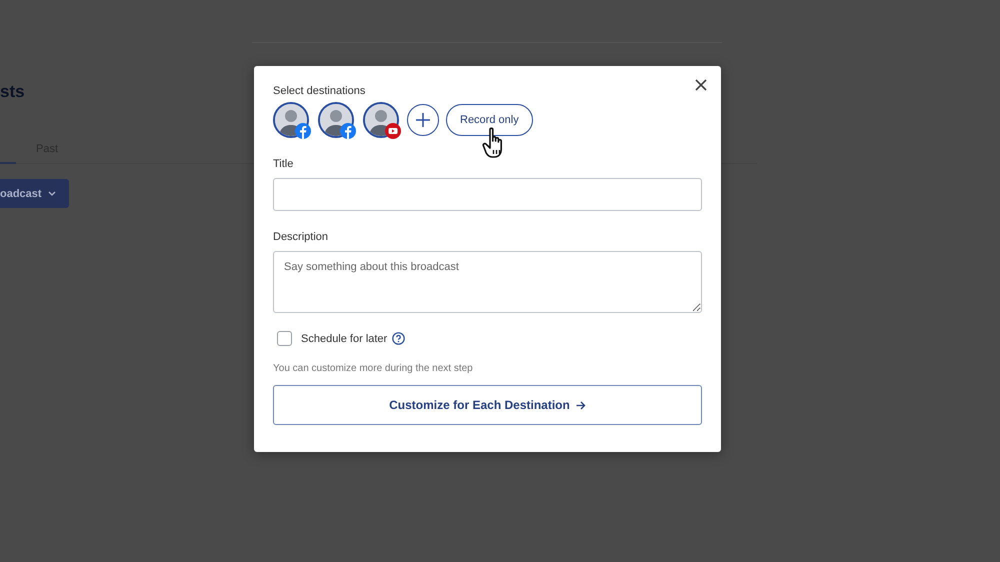 The height and width of the screenshot is (562, 1000). I want to click on close-icon, so click(701, 85).